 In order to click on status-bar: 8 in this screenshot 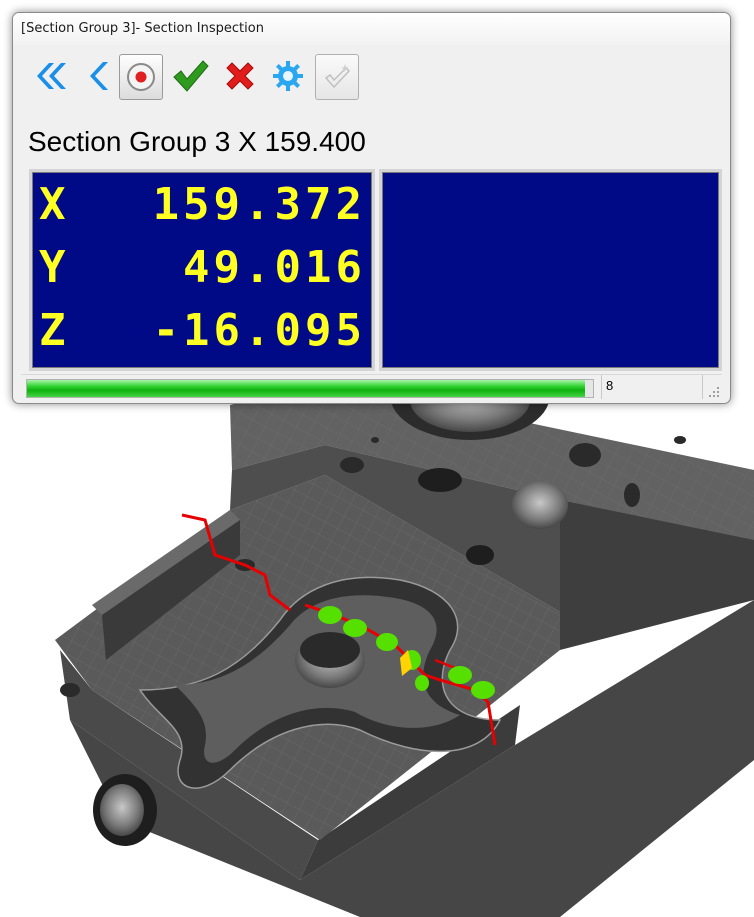, I will do `click(371, 386)`.